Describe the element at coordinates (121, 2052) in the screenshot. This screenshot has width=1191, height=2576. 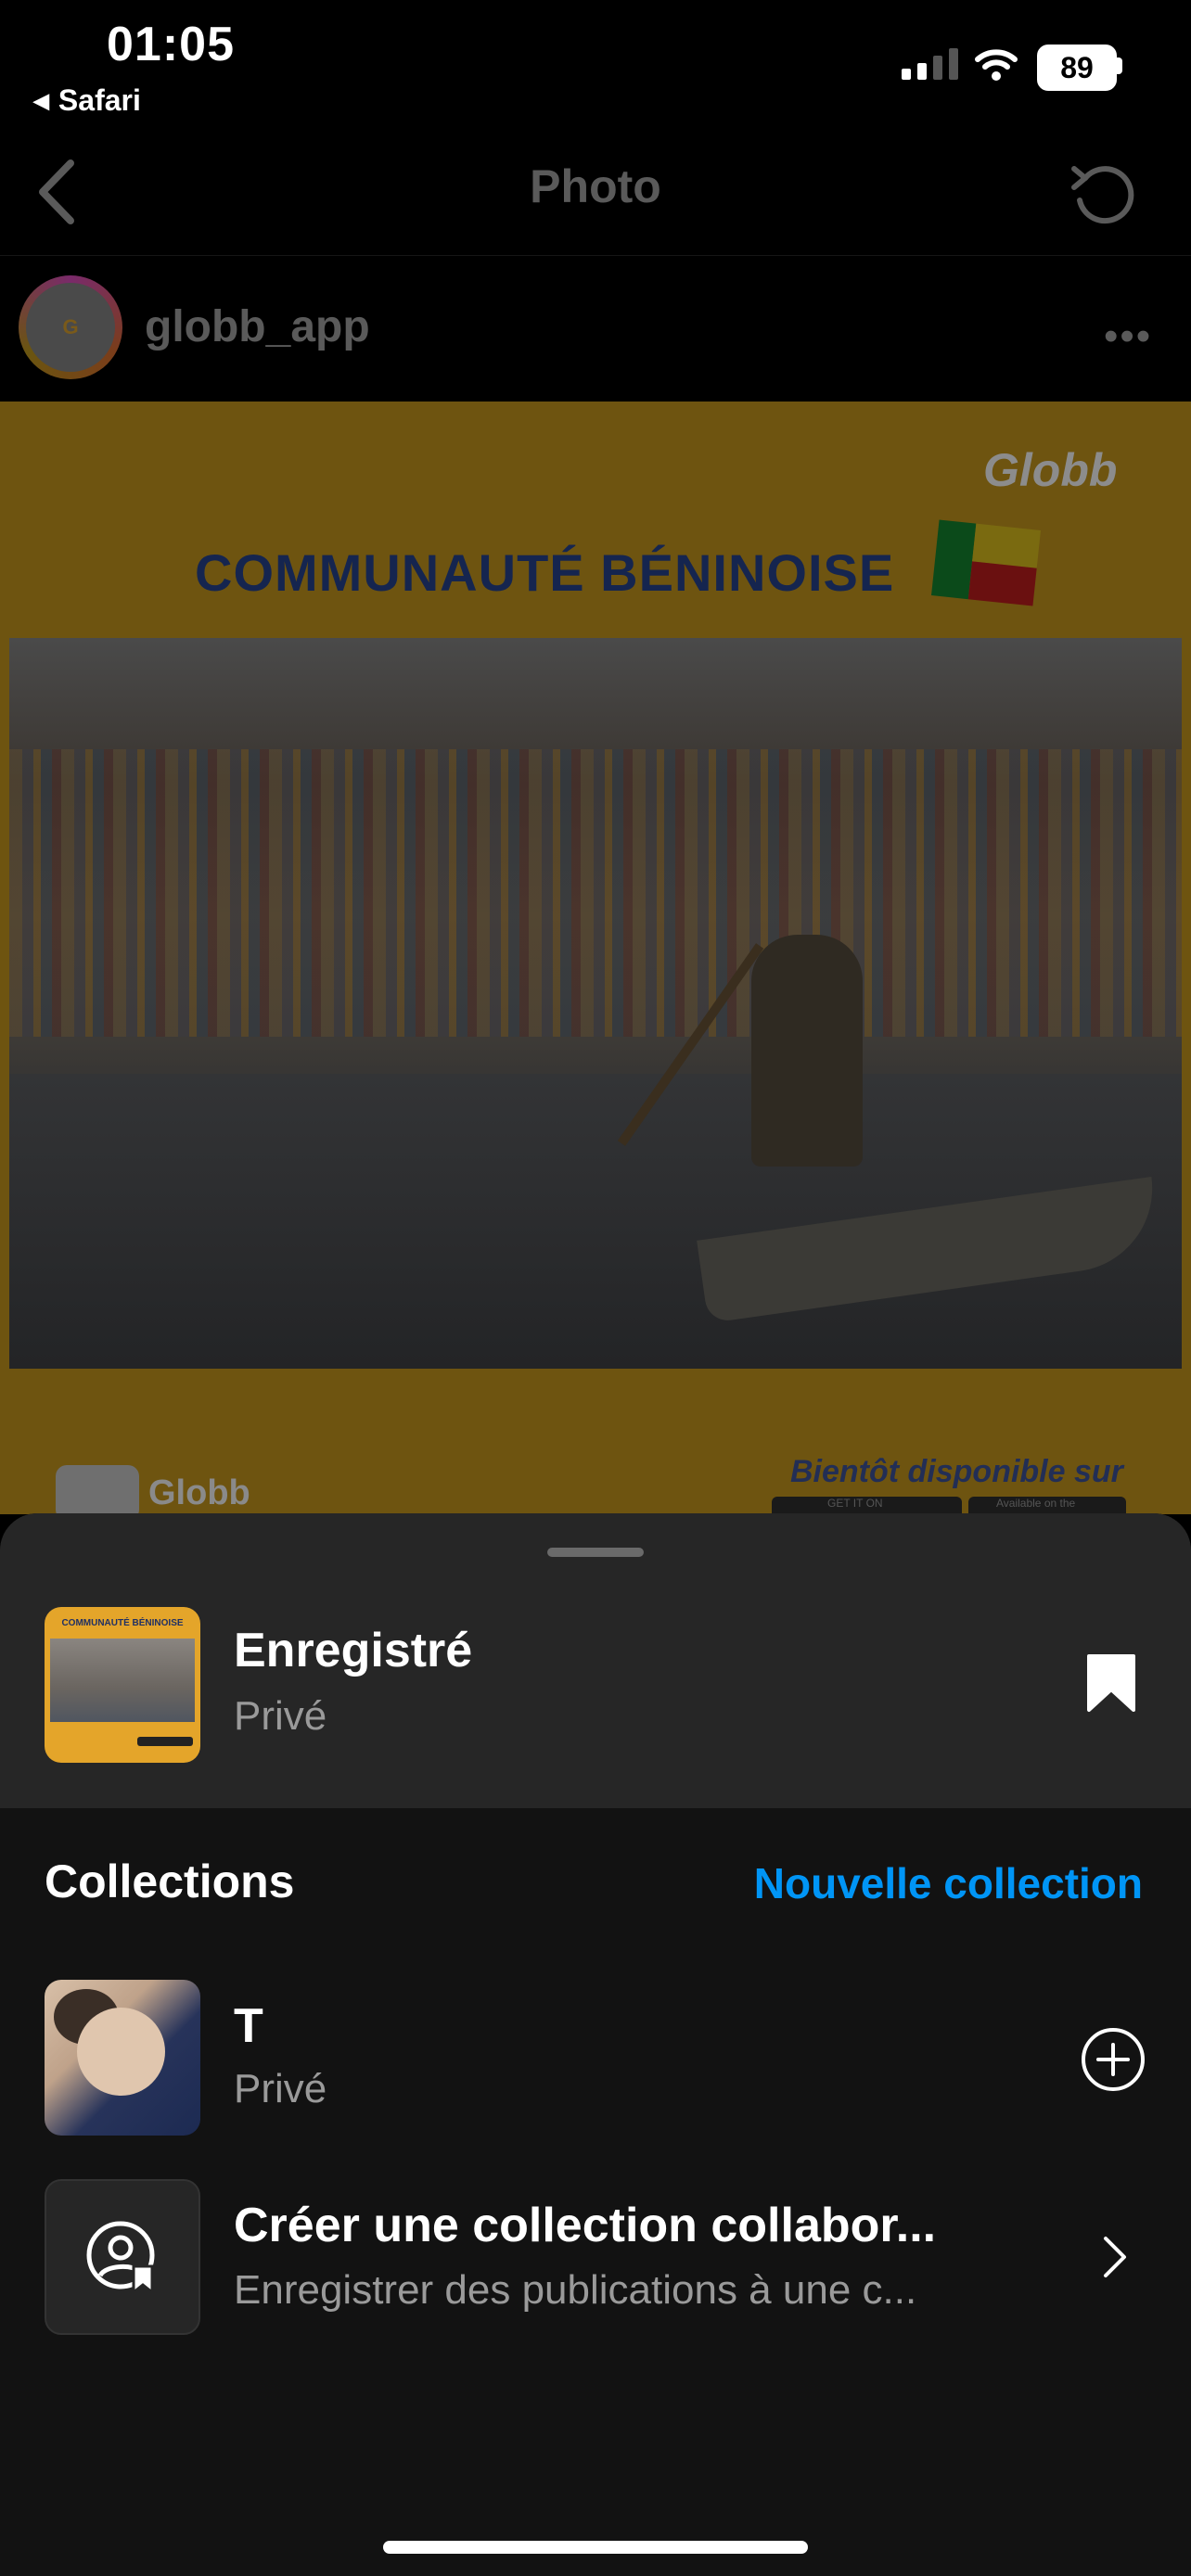
I see `thumb-face` at that location.